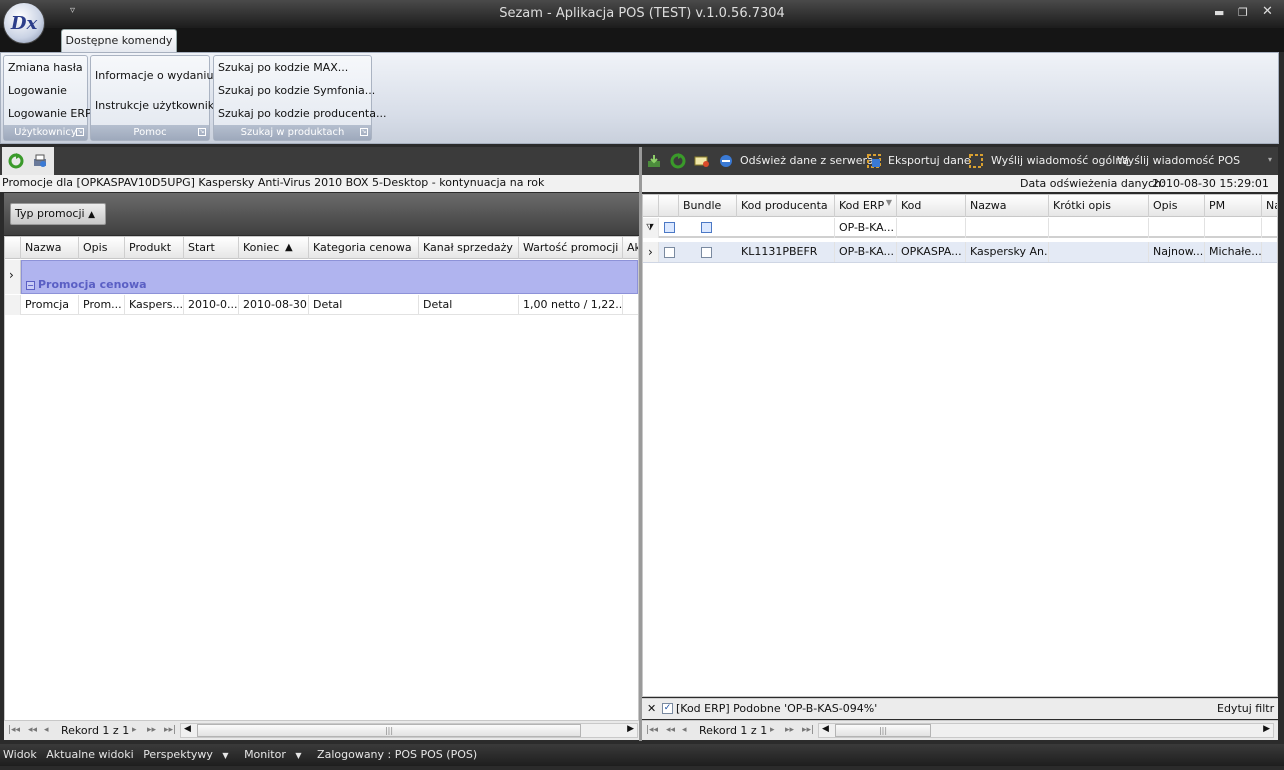  What do you see at coordinates (211, 248) in the screenshot?
I see `column-header-start: Start` at bounding box center [211, 248].